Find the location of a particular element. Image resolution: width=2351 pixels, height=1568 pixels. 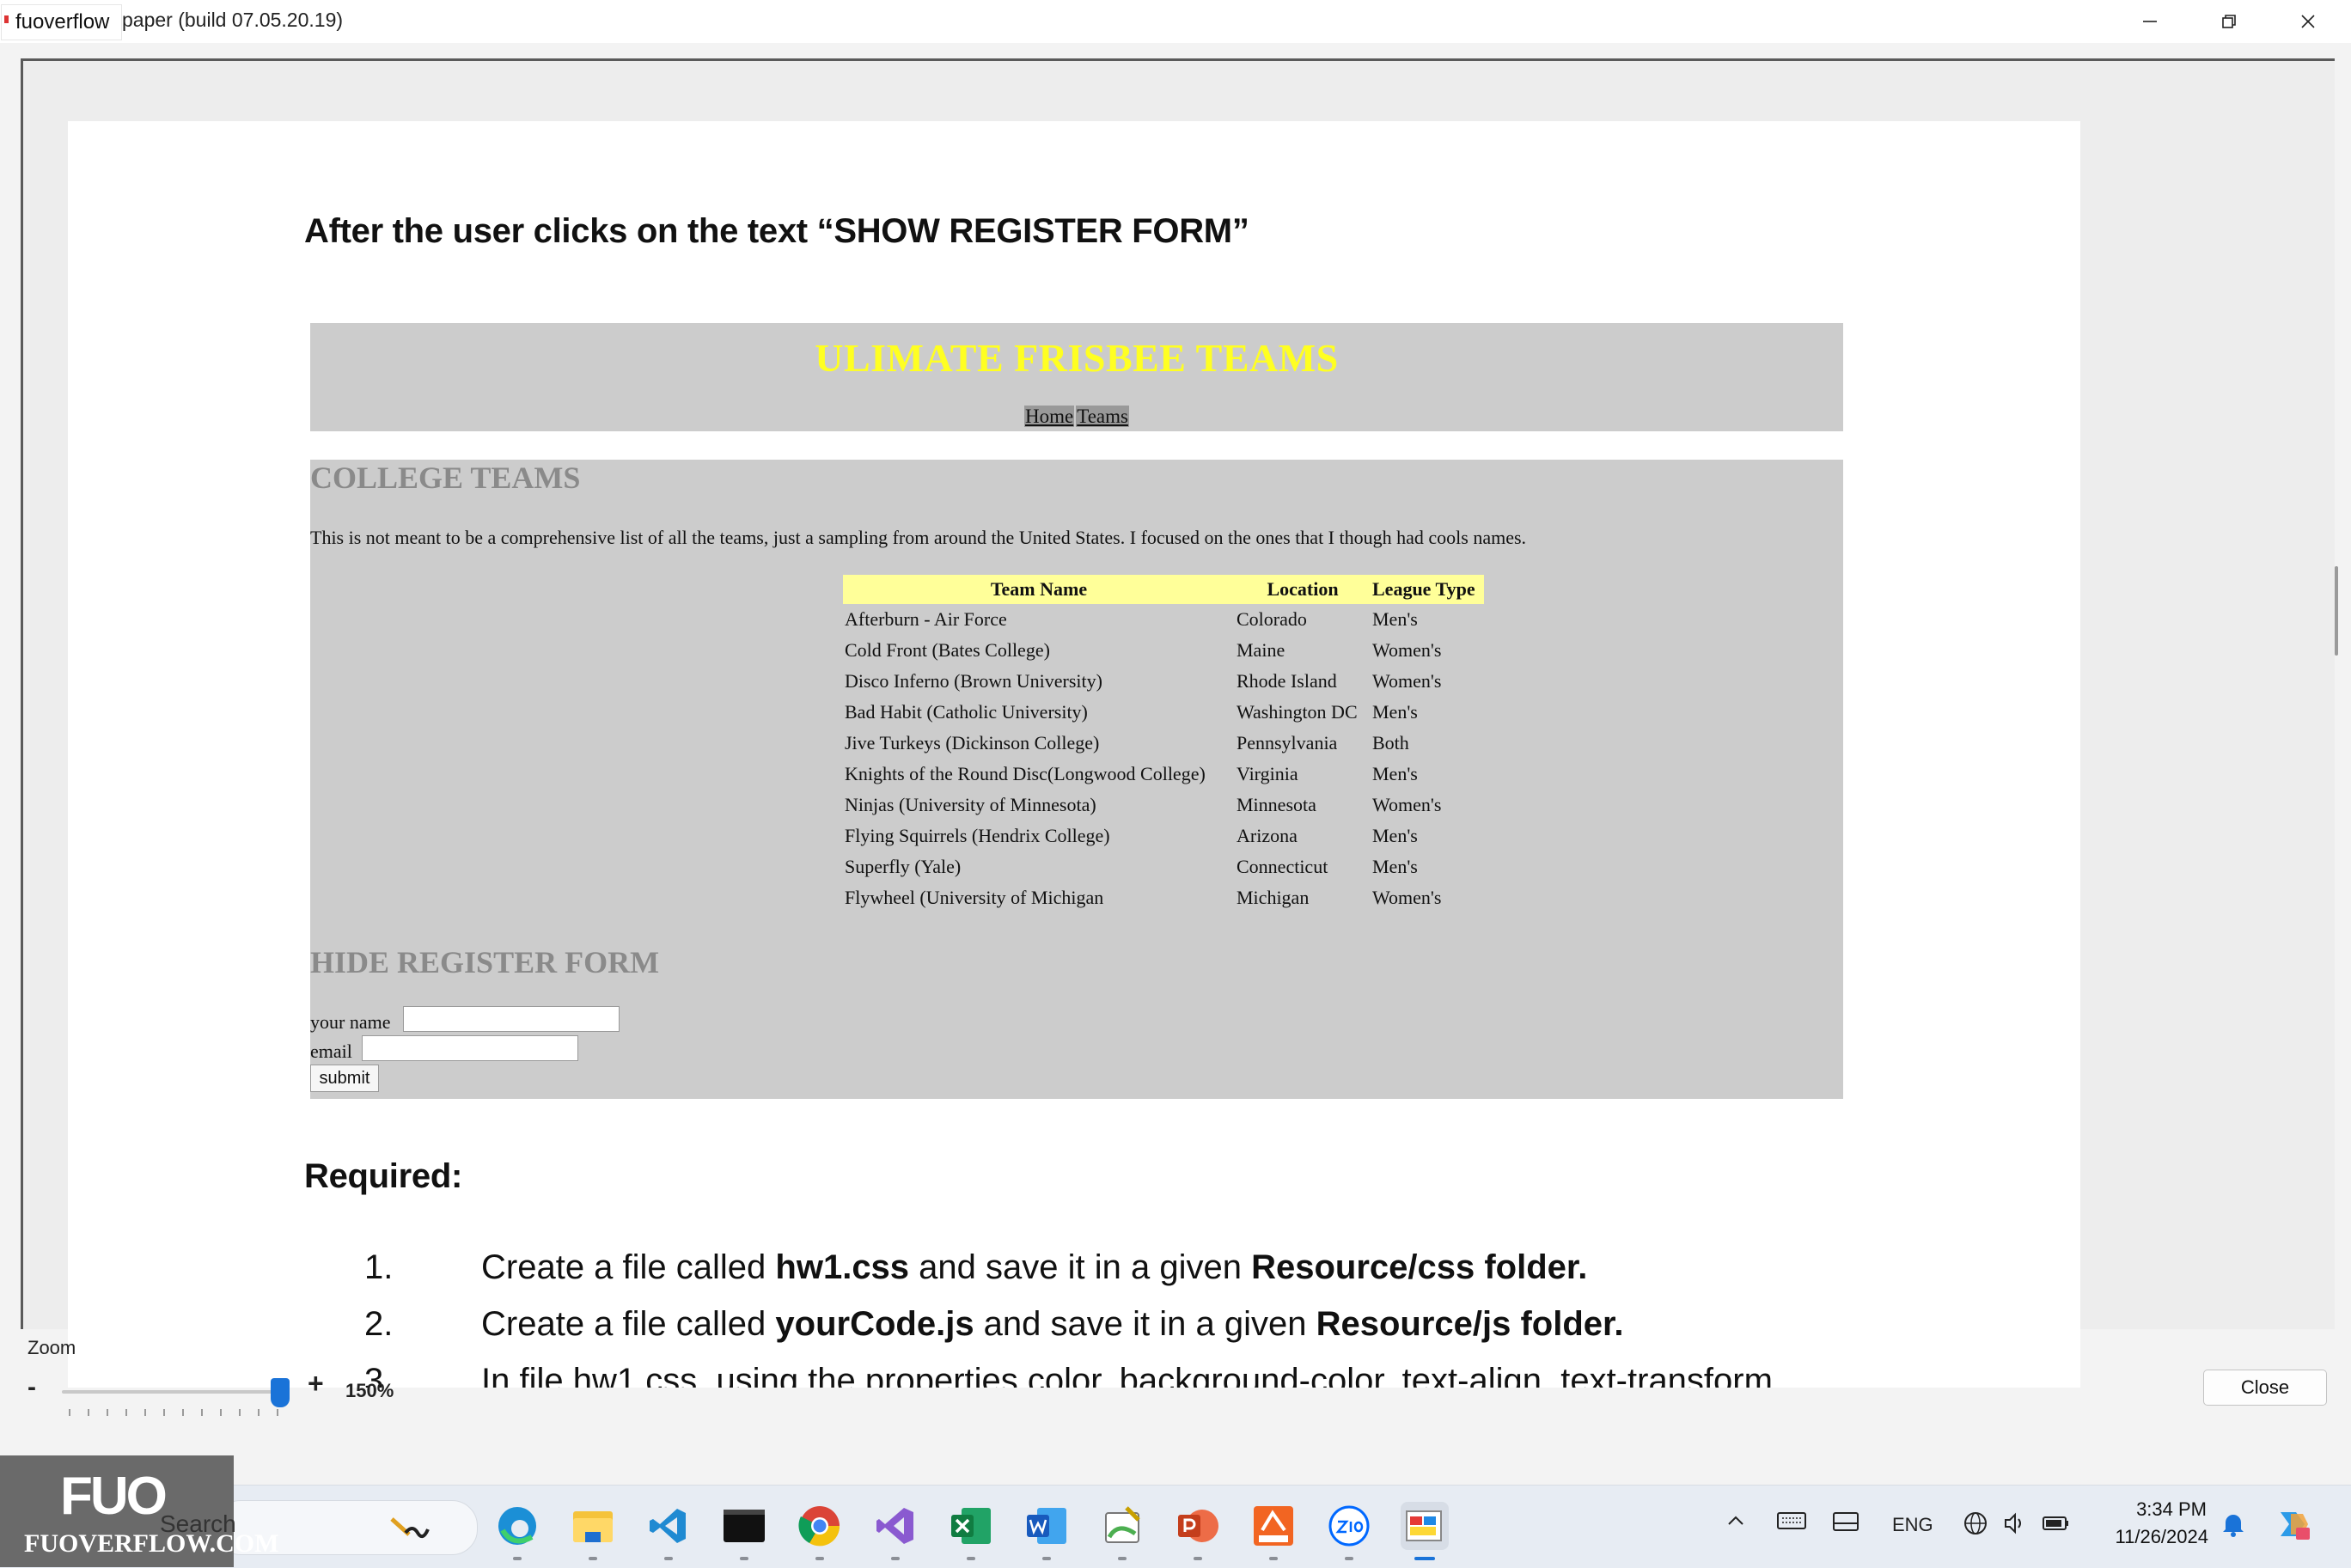

network-icon is located at coordinates (1975, 1525).